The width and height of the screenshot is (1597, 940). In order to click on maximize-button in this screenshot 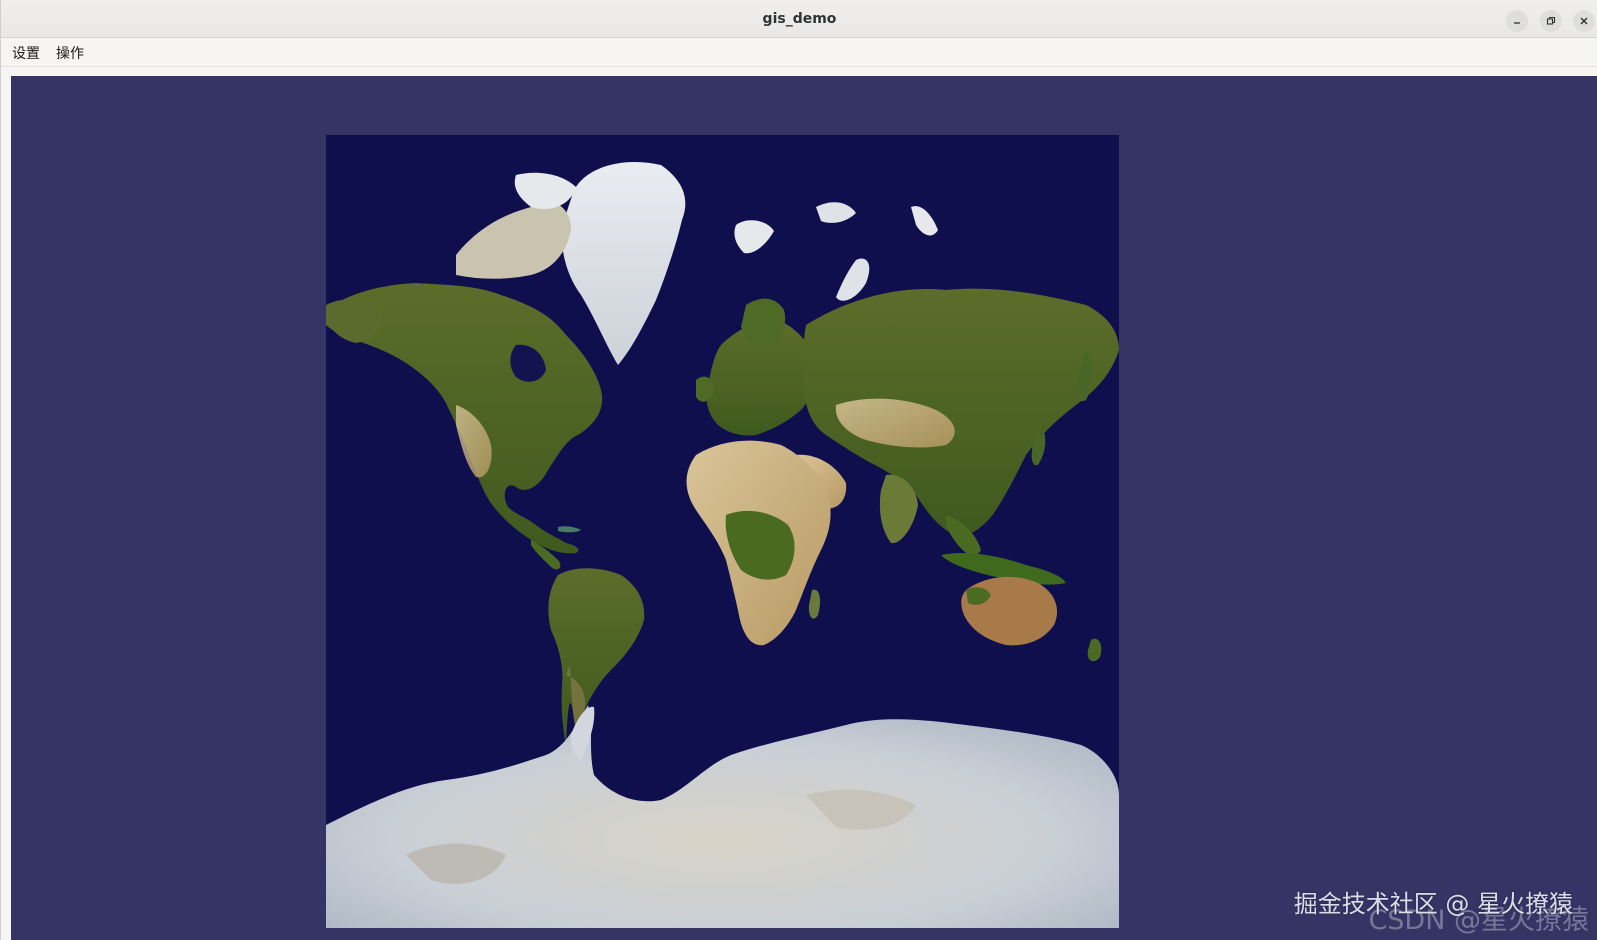, I will do `click(1551, 21)`.